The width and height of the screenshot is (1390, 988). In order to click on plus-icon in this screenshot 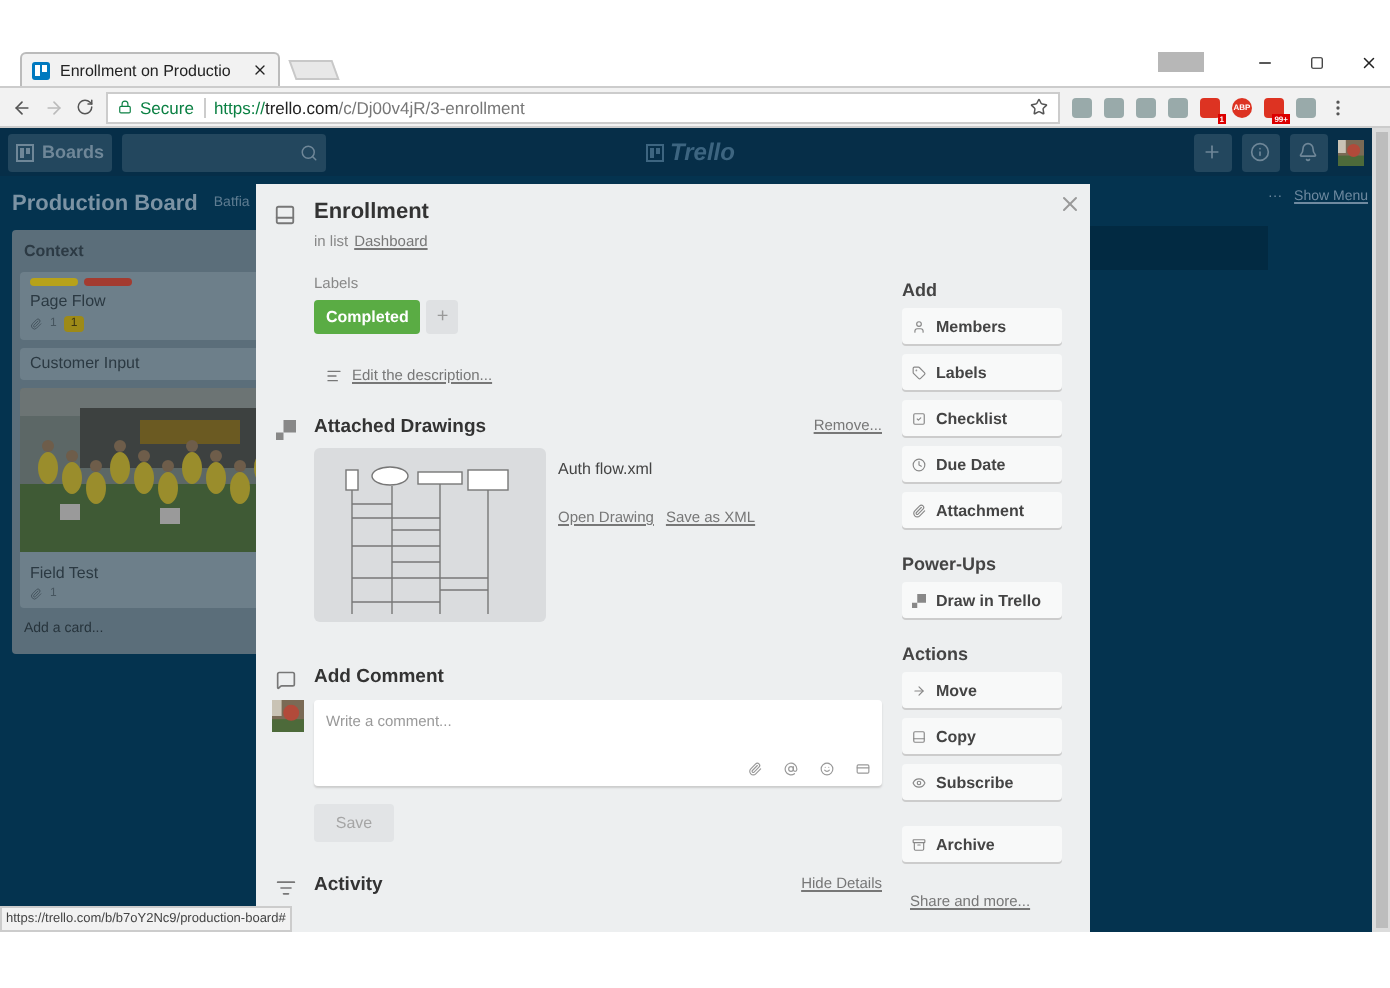, I will do `click(1212, 152)`.